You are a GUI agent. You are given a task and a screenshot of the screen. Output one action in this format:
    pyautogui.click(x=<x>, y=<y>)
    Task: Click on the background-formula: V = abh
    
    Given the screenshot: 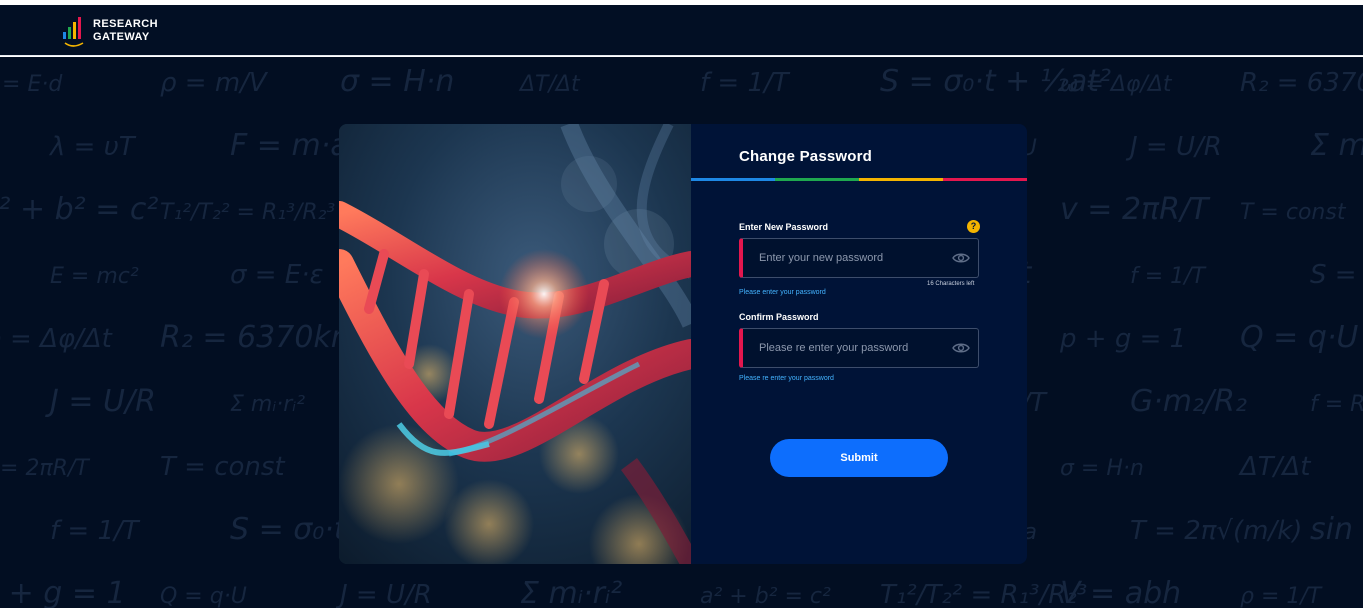 What is the action you would take?
    pyautogui.click(x=1120, y=592)
    